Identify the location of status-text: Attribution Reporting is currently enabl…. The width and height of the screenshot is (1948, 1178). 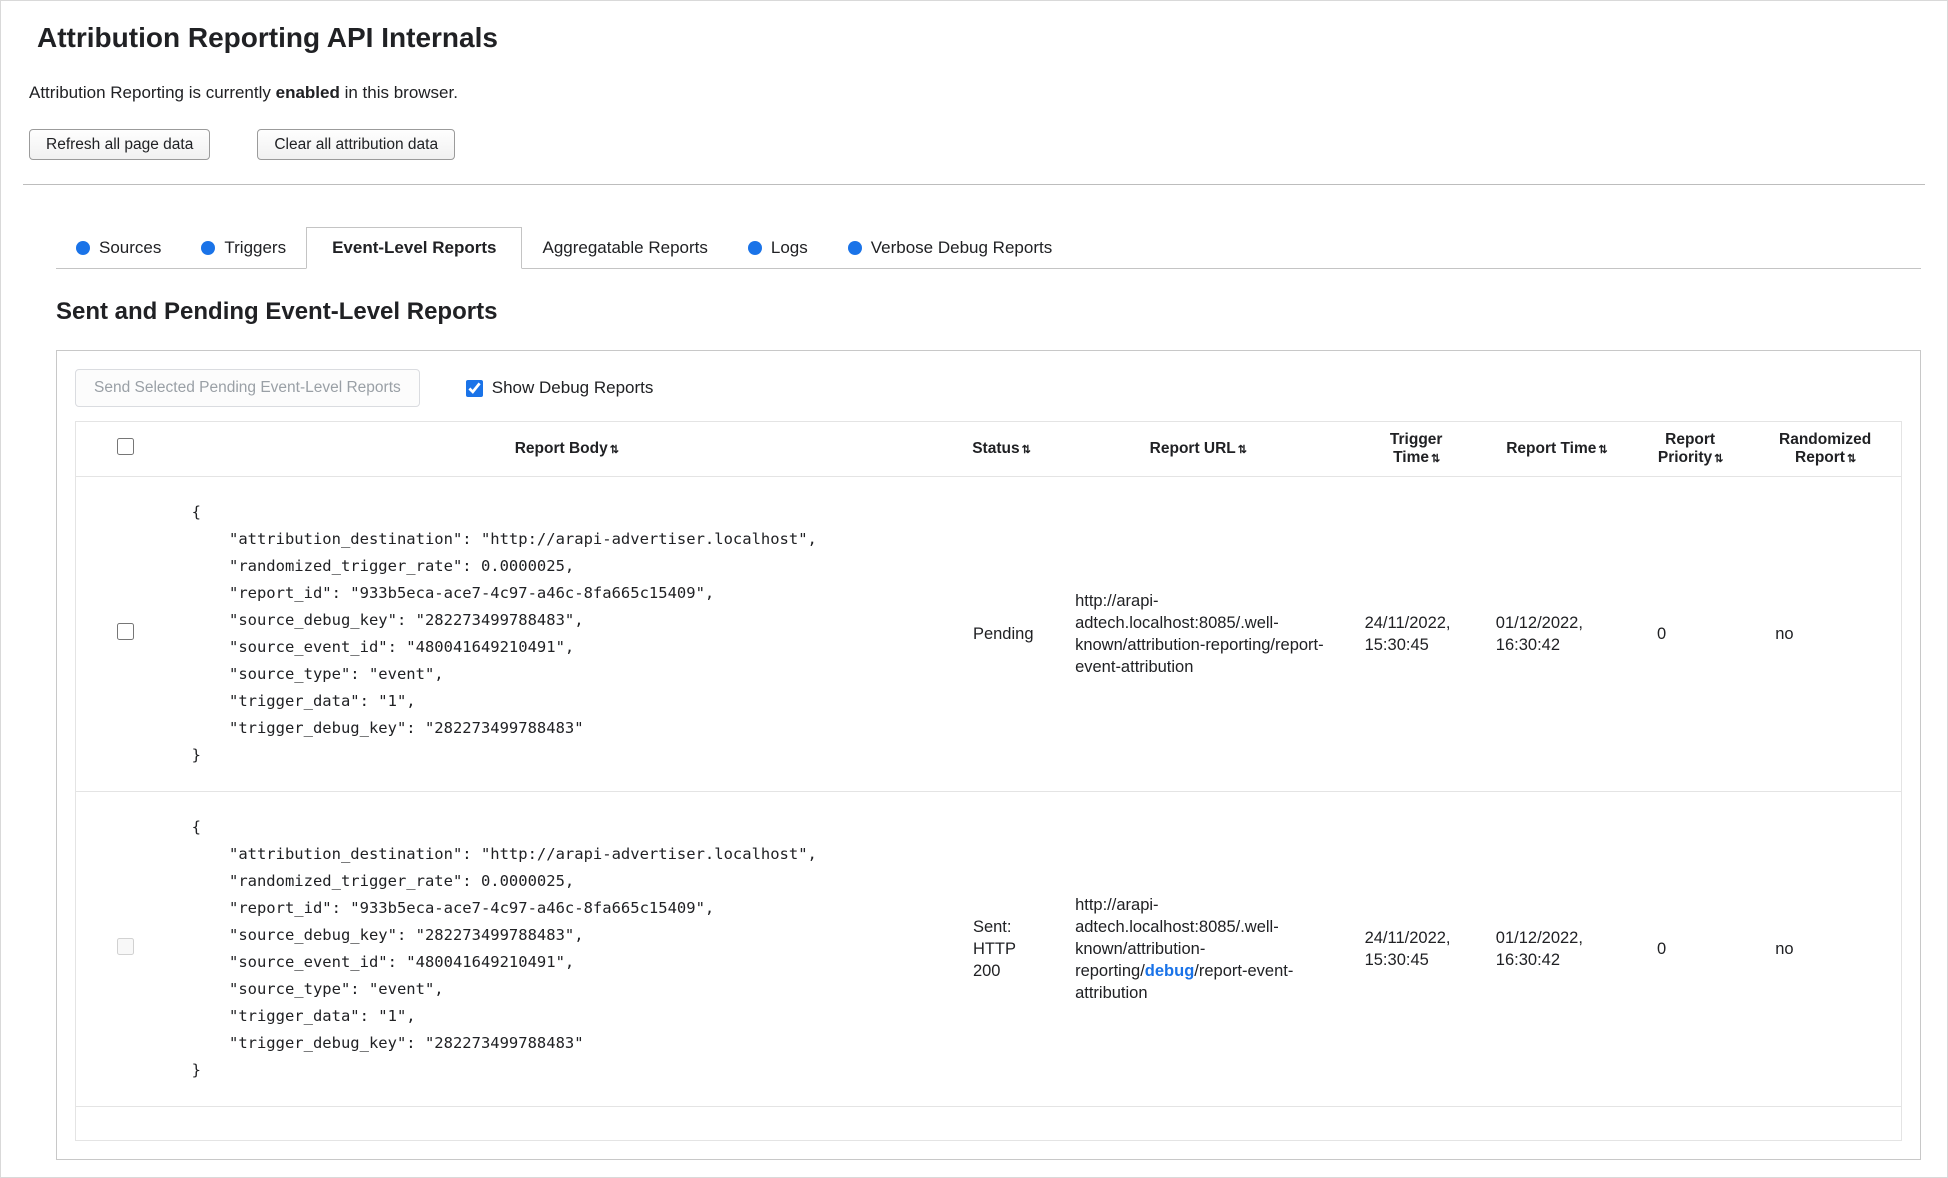
(974, 93).